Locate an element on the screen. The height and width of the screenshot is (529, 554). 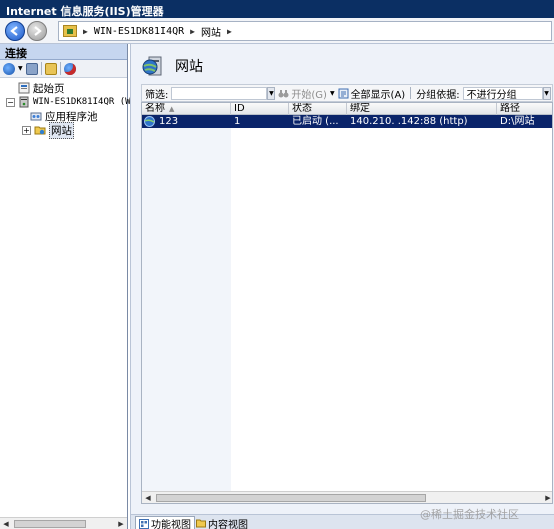
connections-toolbar: ▼ is located at coordinates (63, 69).